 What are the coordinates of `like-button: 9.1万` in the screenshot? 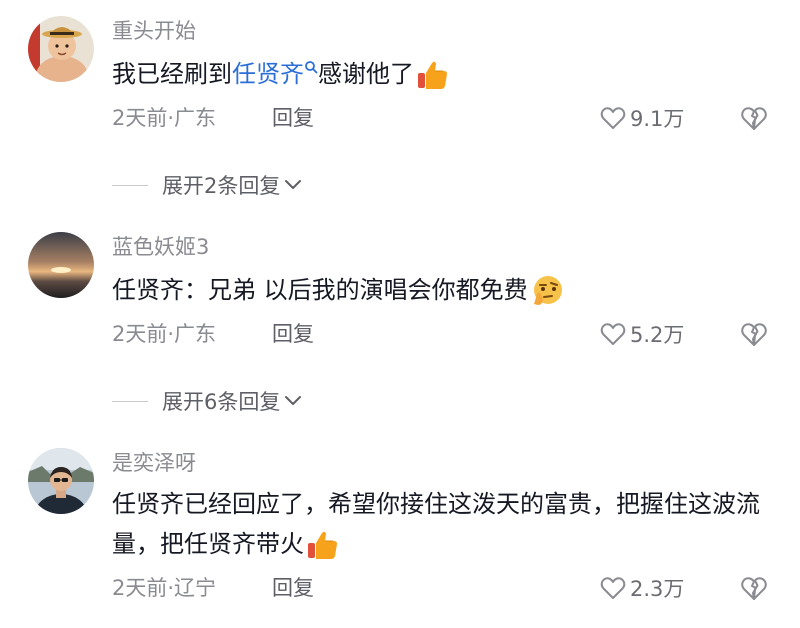 It's located at (642, 118).